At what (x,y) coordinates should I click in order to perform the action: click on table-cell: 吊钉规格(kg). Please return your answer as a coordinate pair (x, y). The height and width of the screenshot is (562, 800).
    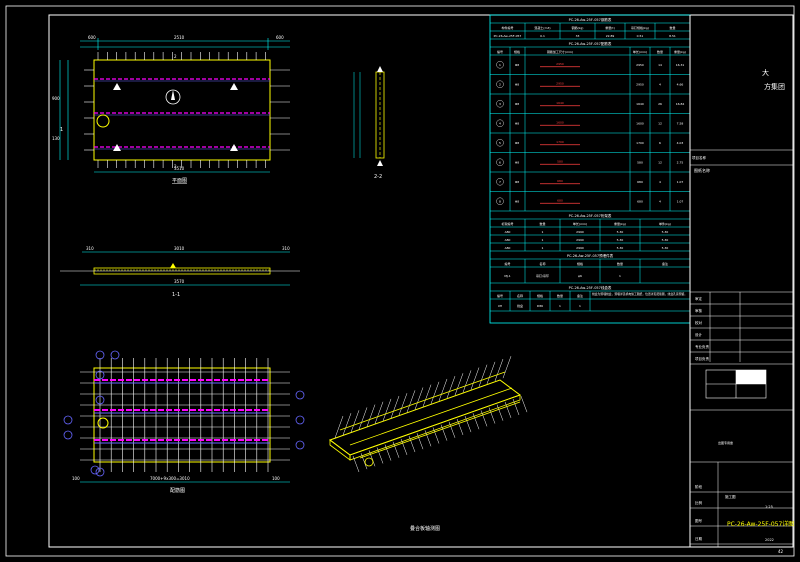
    Looking at the image, I should click on (640, 27).